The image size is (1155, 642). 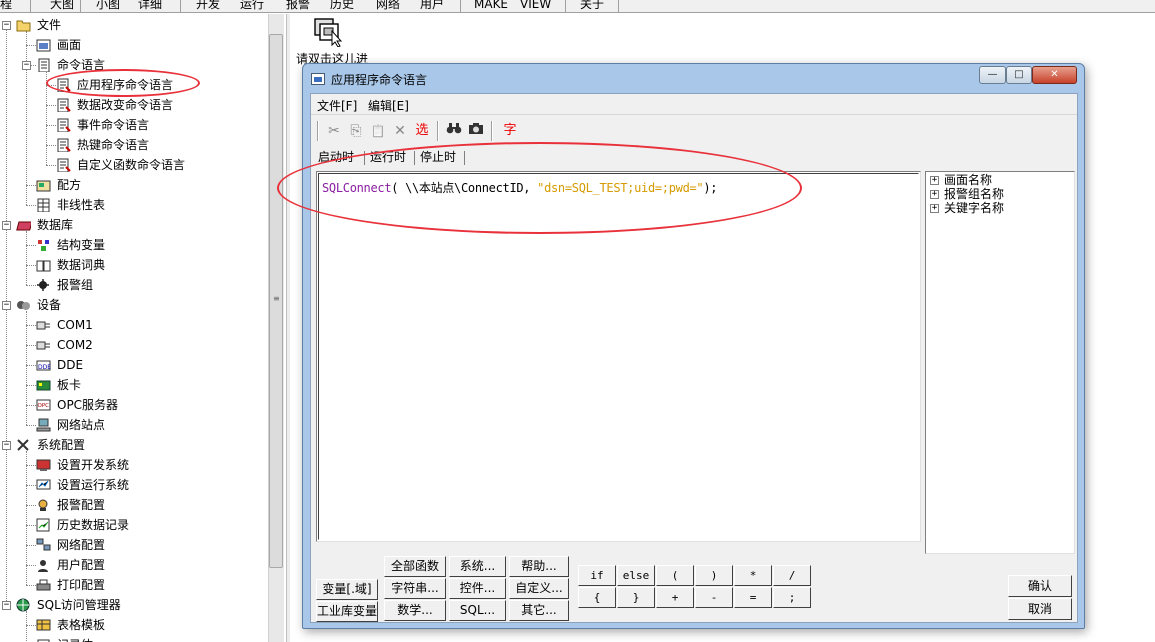 What do you see at coordinates (510, 131) in the screenshot?
I see `font-icon: 字` at bounding box center [510, 131].